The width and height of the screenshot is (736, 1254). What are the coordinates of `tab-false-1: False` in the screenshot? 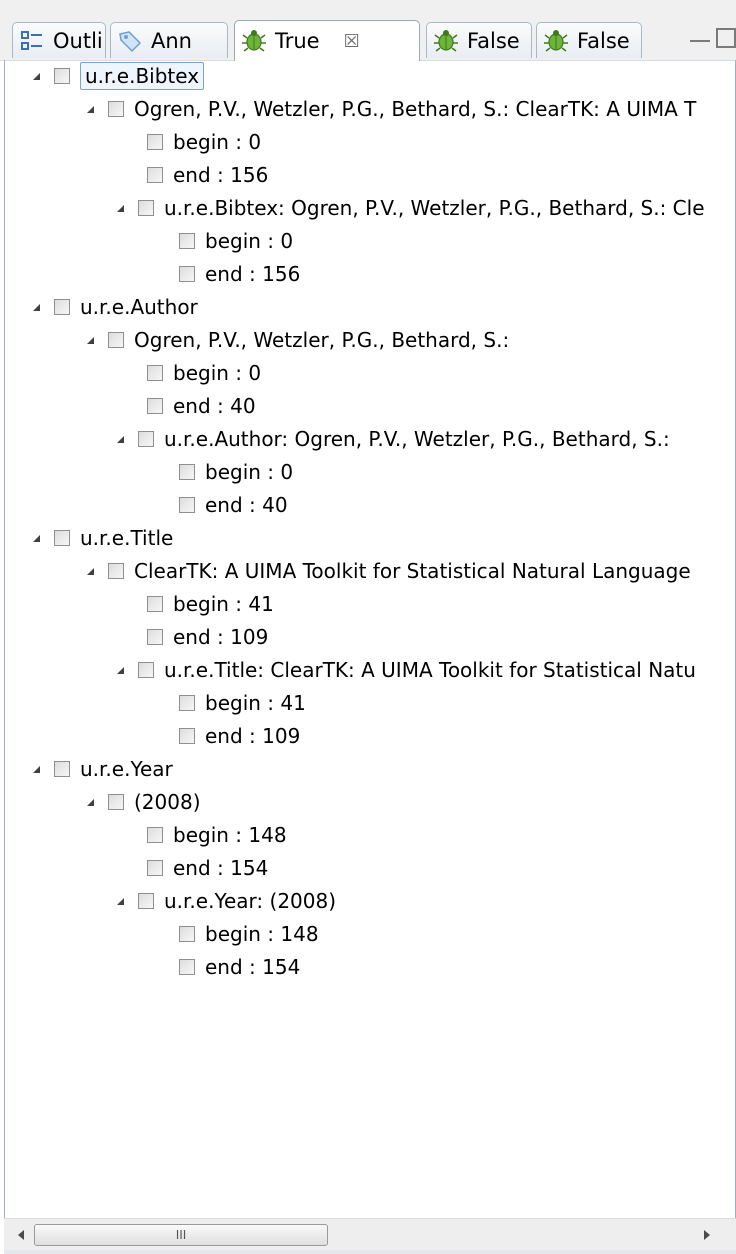 It's located at (479, 40).